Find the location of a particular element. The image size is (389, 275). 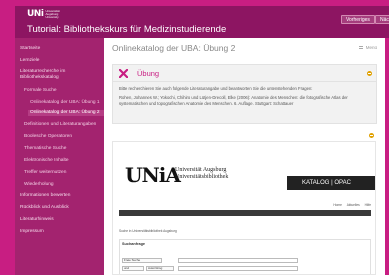

connector-select: und is located at coordinates (133, 268).